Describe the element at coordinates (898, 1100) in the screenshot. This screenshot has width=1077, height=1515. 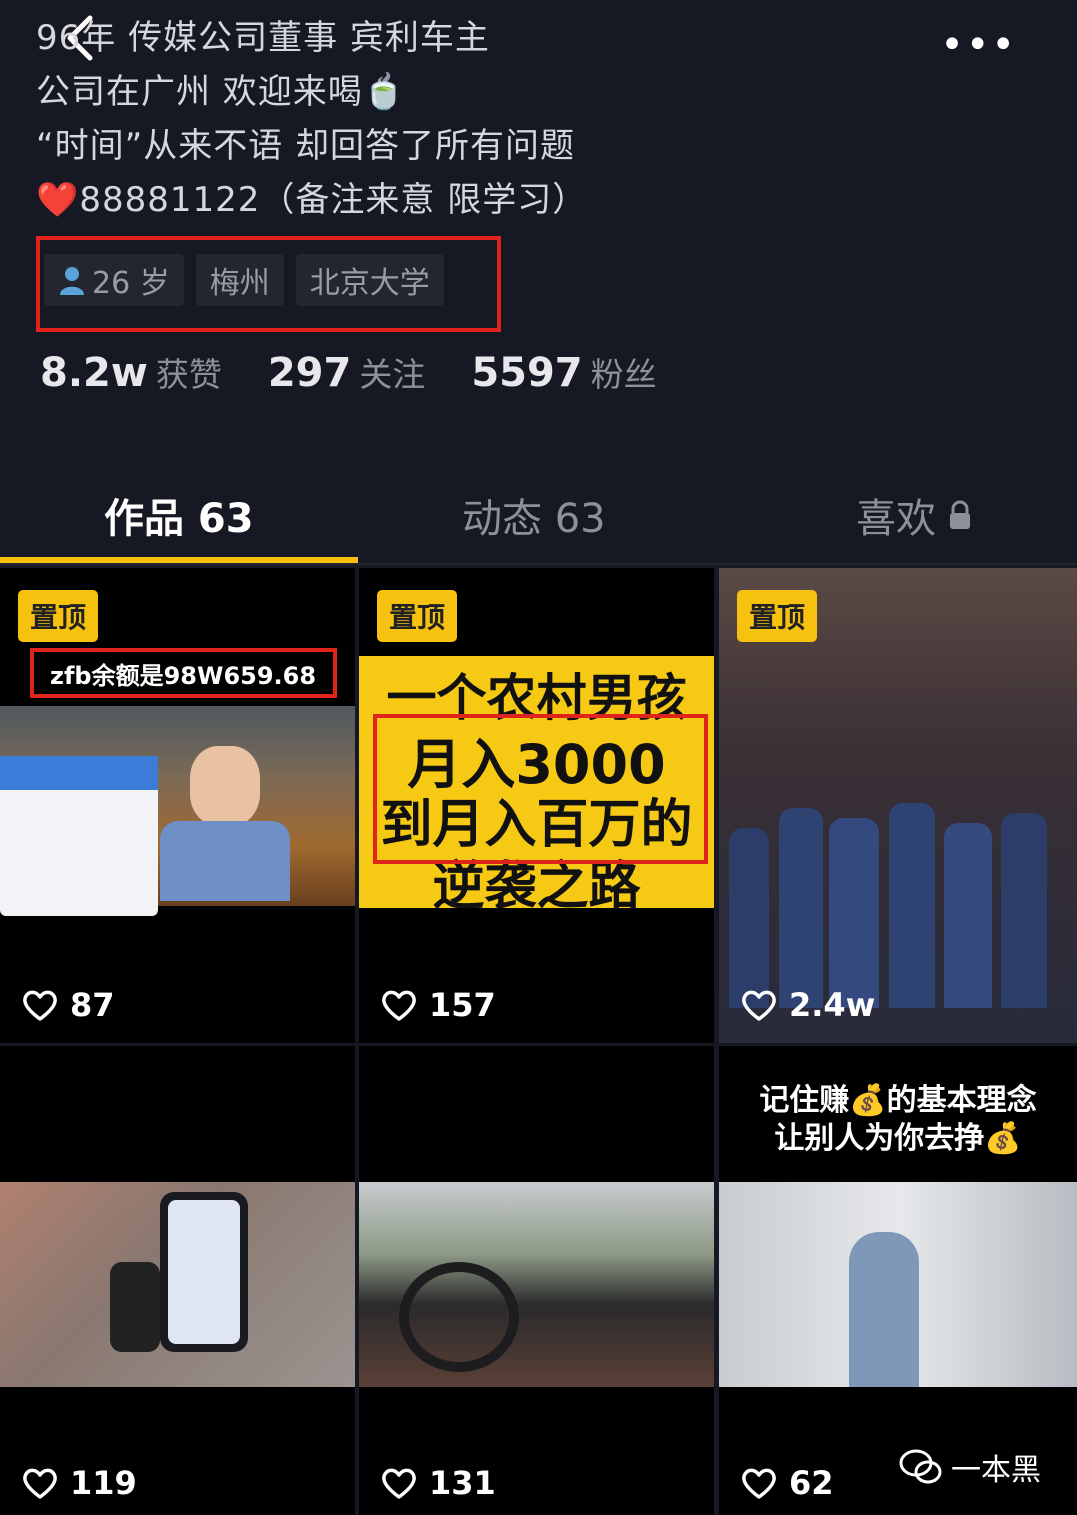
I see `caption-6-line-1: 记住赚💰的基本理念` at that location.